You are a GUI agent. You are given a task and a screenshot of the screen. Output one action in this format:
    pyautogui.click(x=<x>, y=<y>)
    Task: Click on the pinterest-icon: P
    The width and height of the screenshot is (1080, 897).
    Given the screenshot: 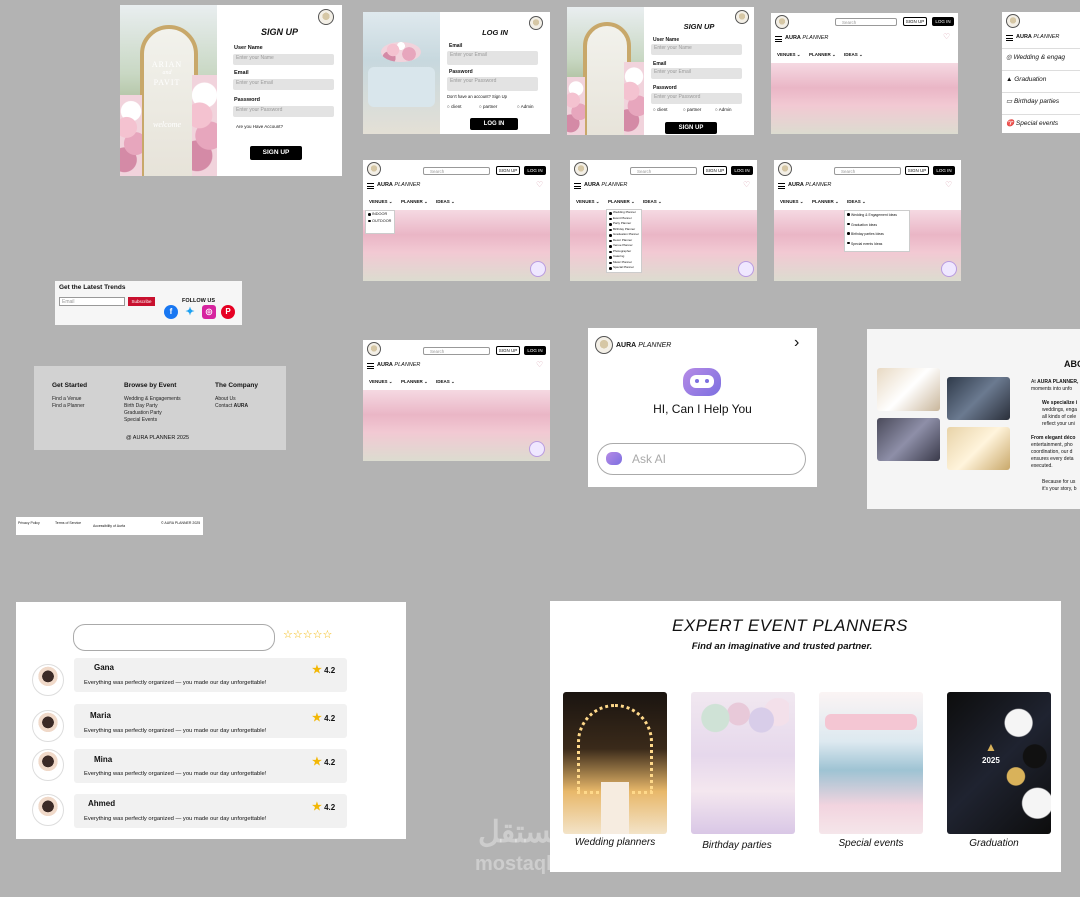 What is the action you would take?
    pyautogui.click(x=228, y=312)
    